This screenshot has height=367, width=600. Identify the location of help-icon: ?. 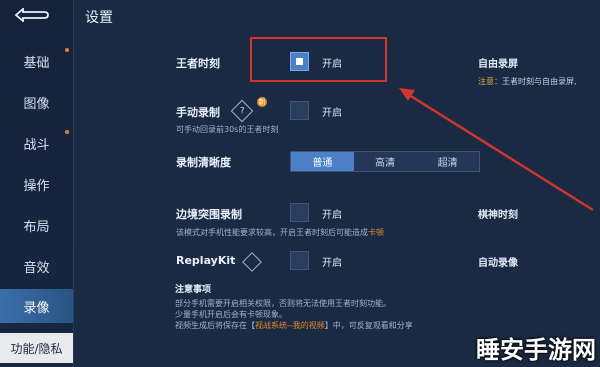
(242, 111).